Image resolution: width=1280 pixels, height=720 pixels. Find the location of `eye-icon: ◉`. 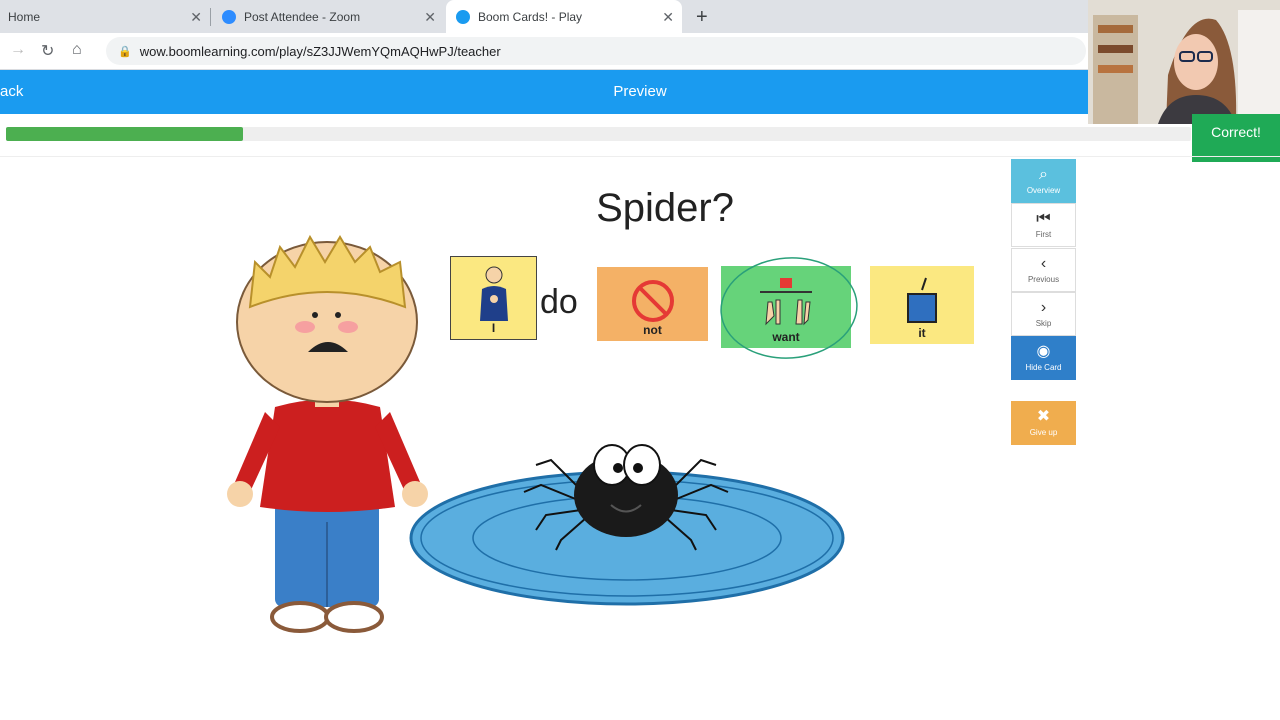

eye-icon: ◉ is located at coordinates (1043, 351).